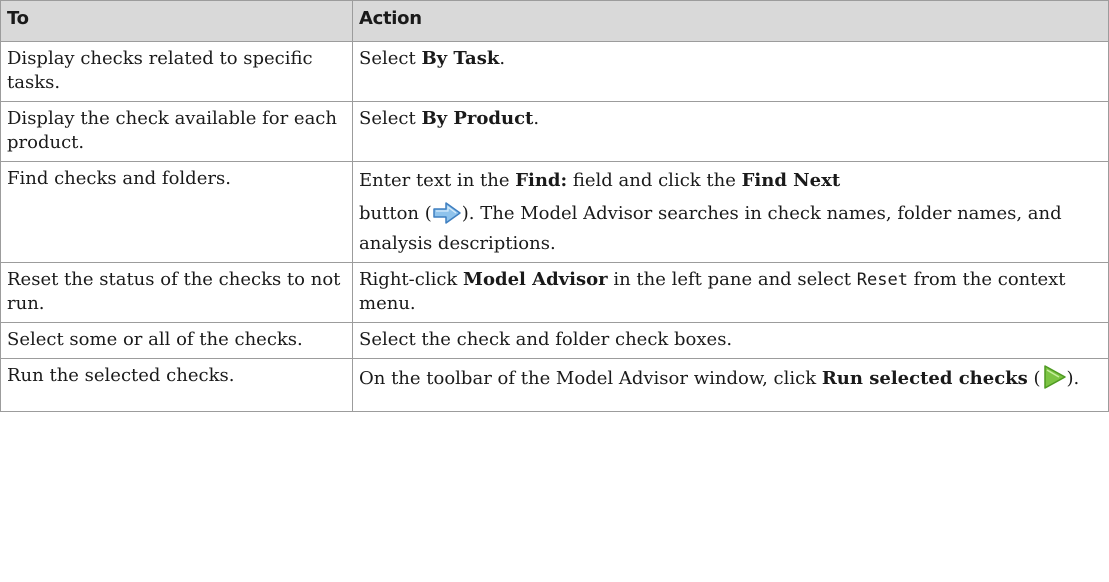  I want to click on action-text: (, so click(1034, 378).